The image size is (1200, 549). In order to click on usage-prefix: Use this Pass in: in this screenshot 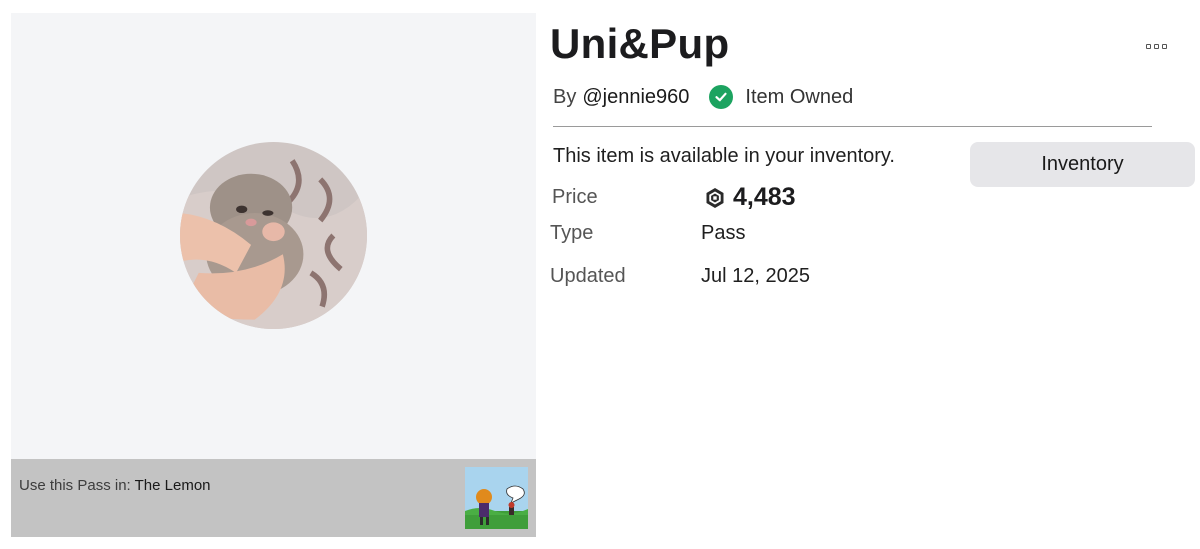, I will do `click(75, 485)`.